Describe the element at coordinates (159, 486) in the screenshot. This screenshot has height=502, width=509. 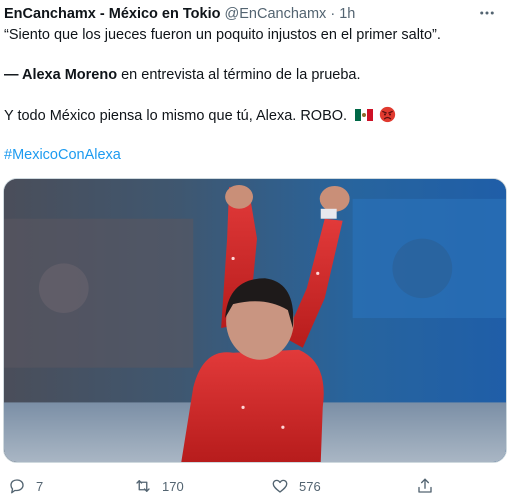
I see `retweet-button: 170` at that location.